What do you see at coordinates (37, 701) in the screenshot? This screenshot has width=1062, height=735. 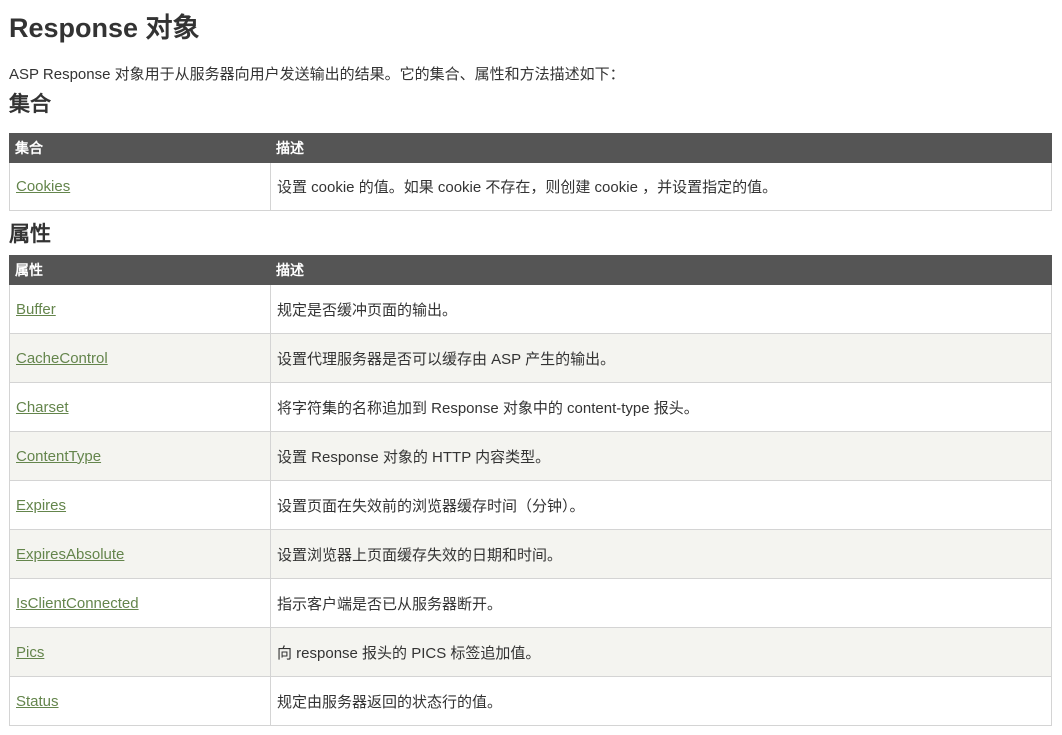 I see `link-status: Status` at bounding box center [37, 701].